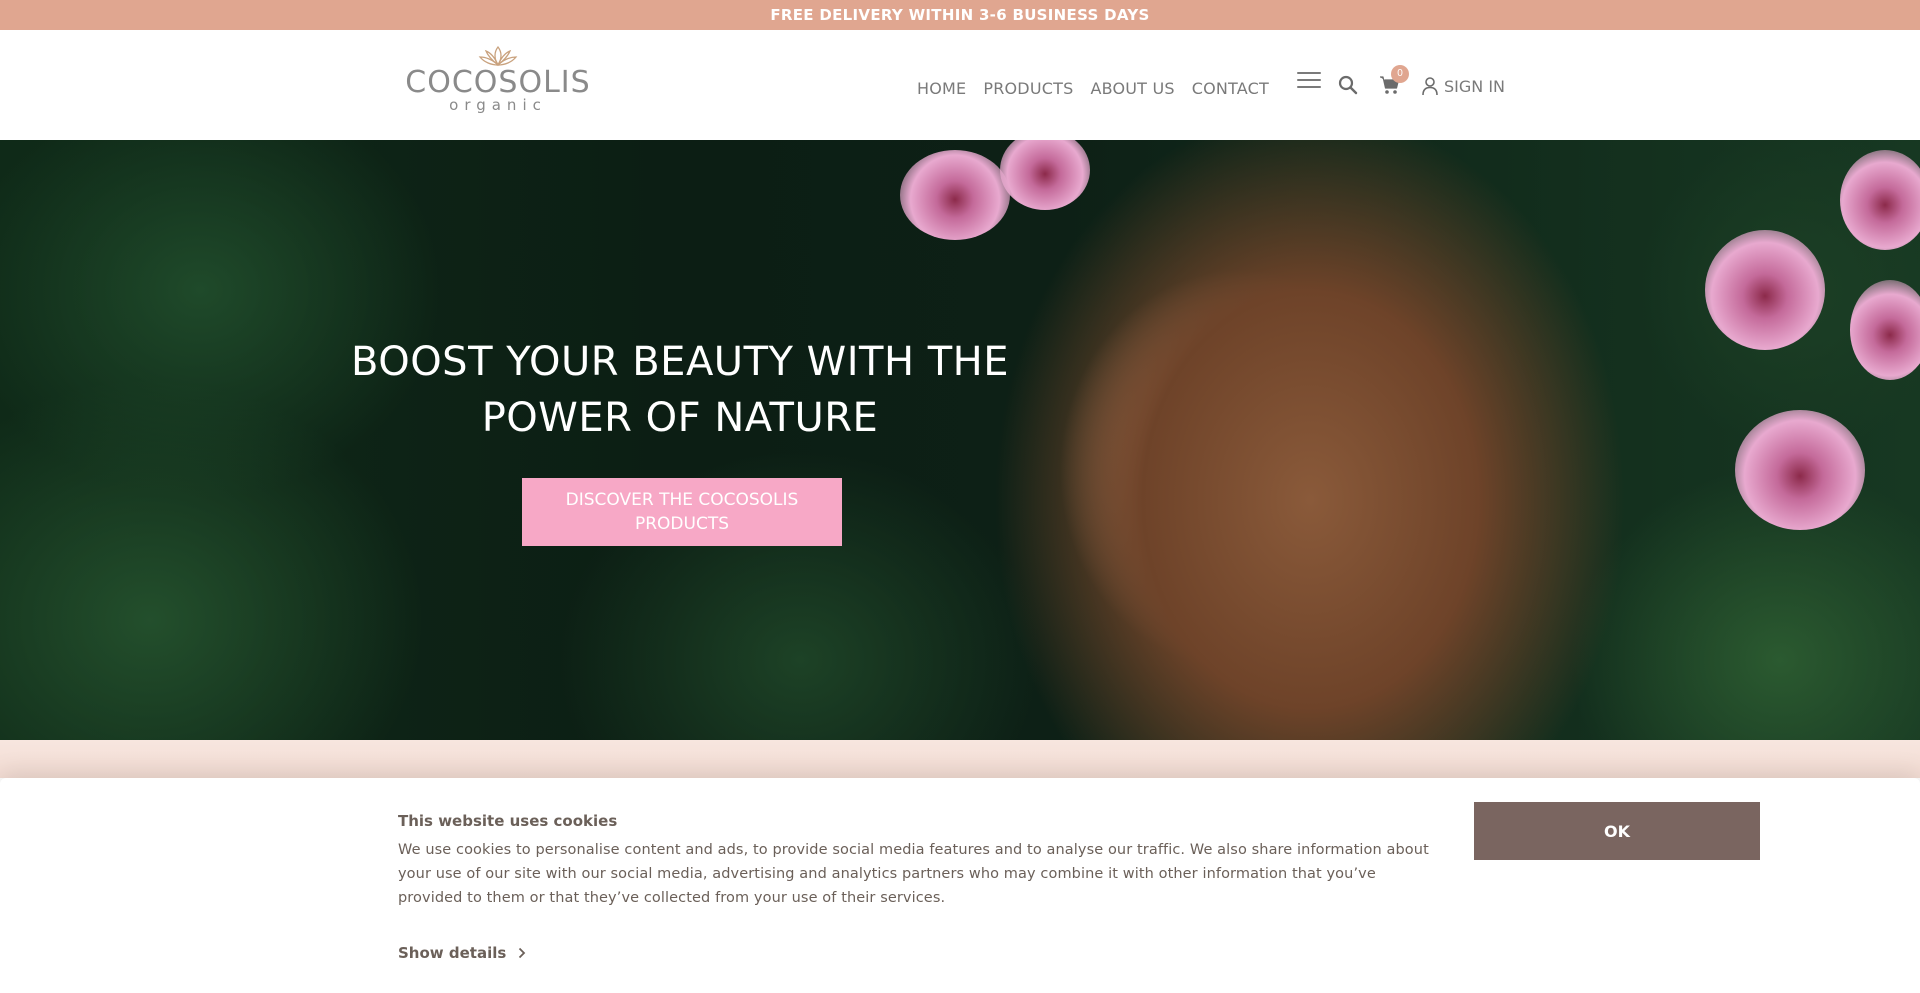 This screenshot has width=1920, height=993. Describe the element at coordinates (1617, 831) in the screenshot. I see `cookie-ok-button: OK` at that location.